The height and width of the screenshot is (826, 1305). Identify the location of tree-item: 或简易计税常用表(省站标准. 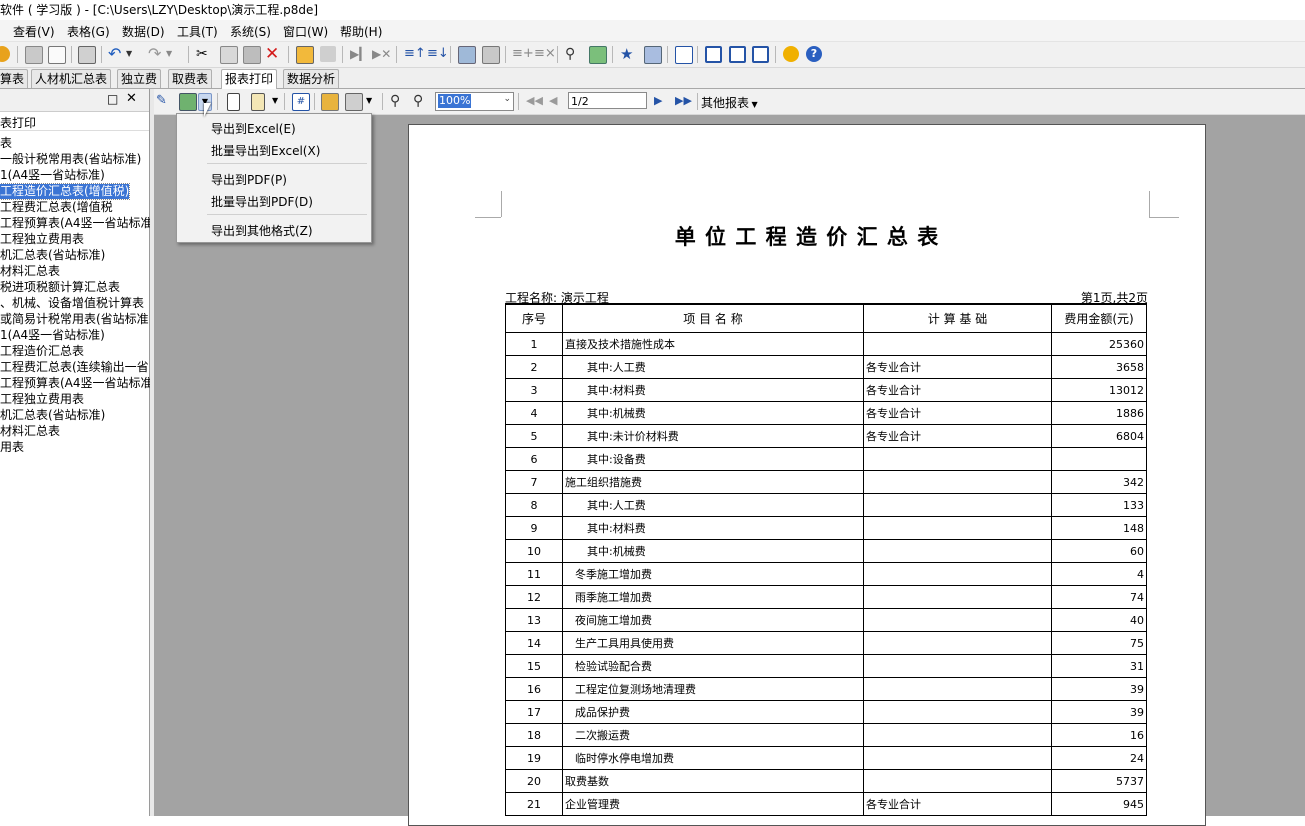
(74, 319).